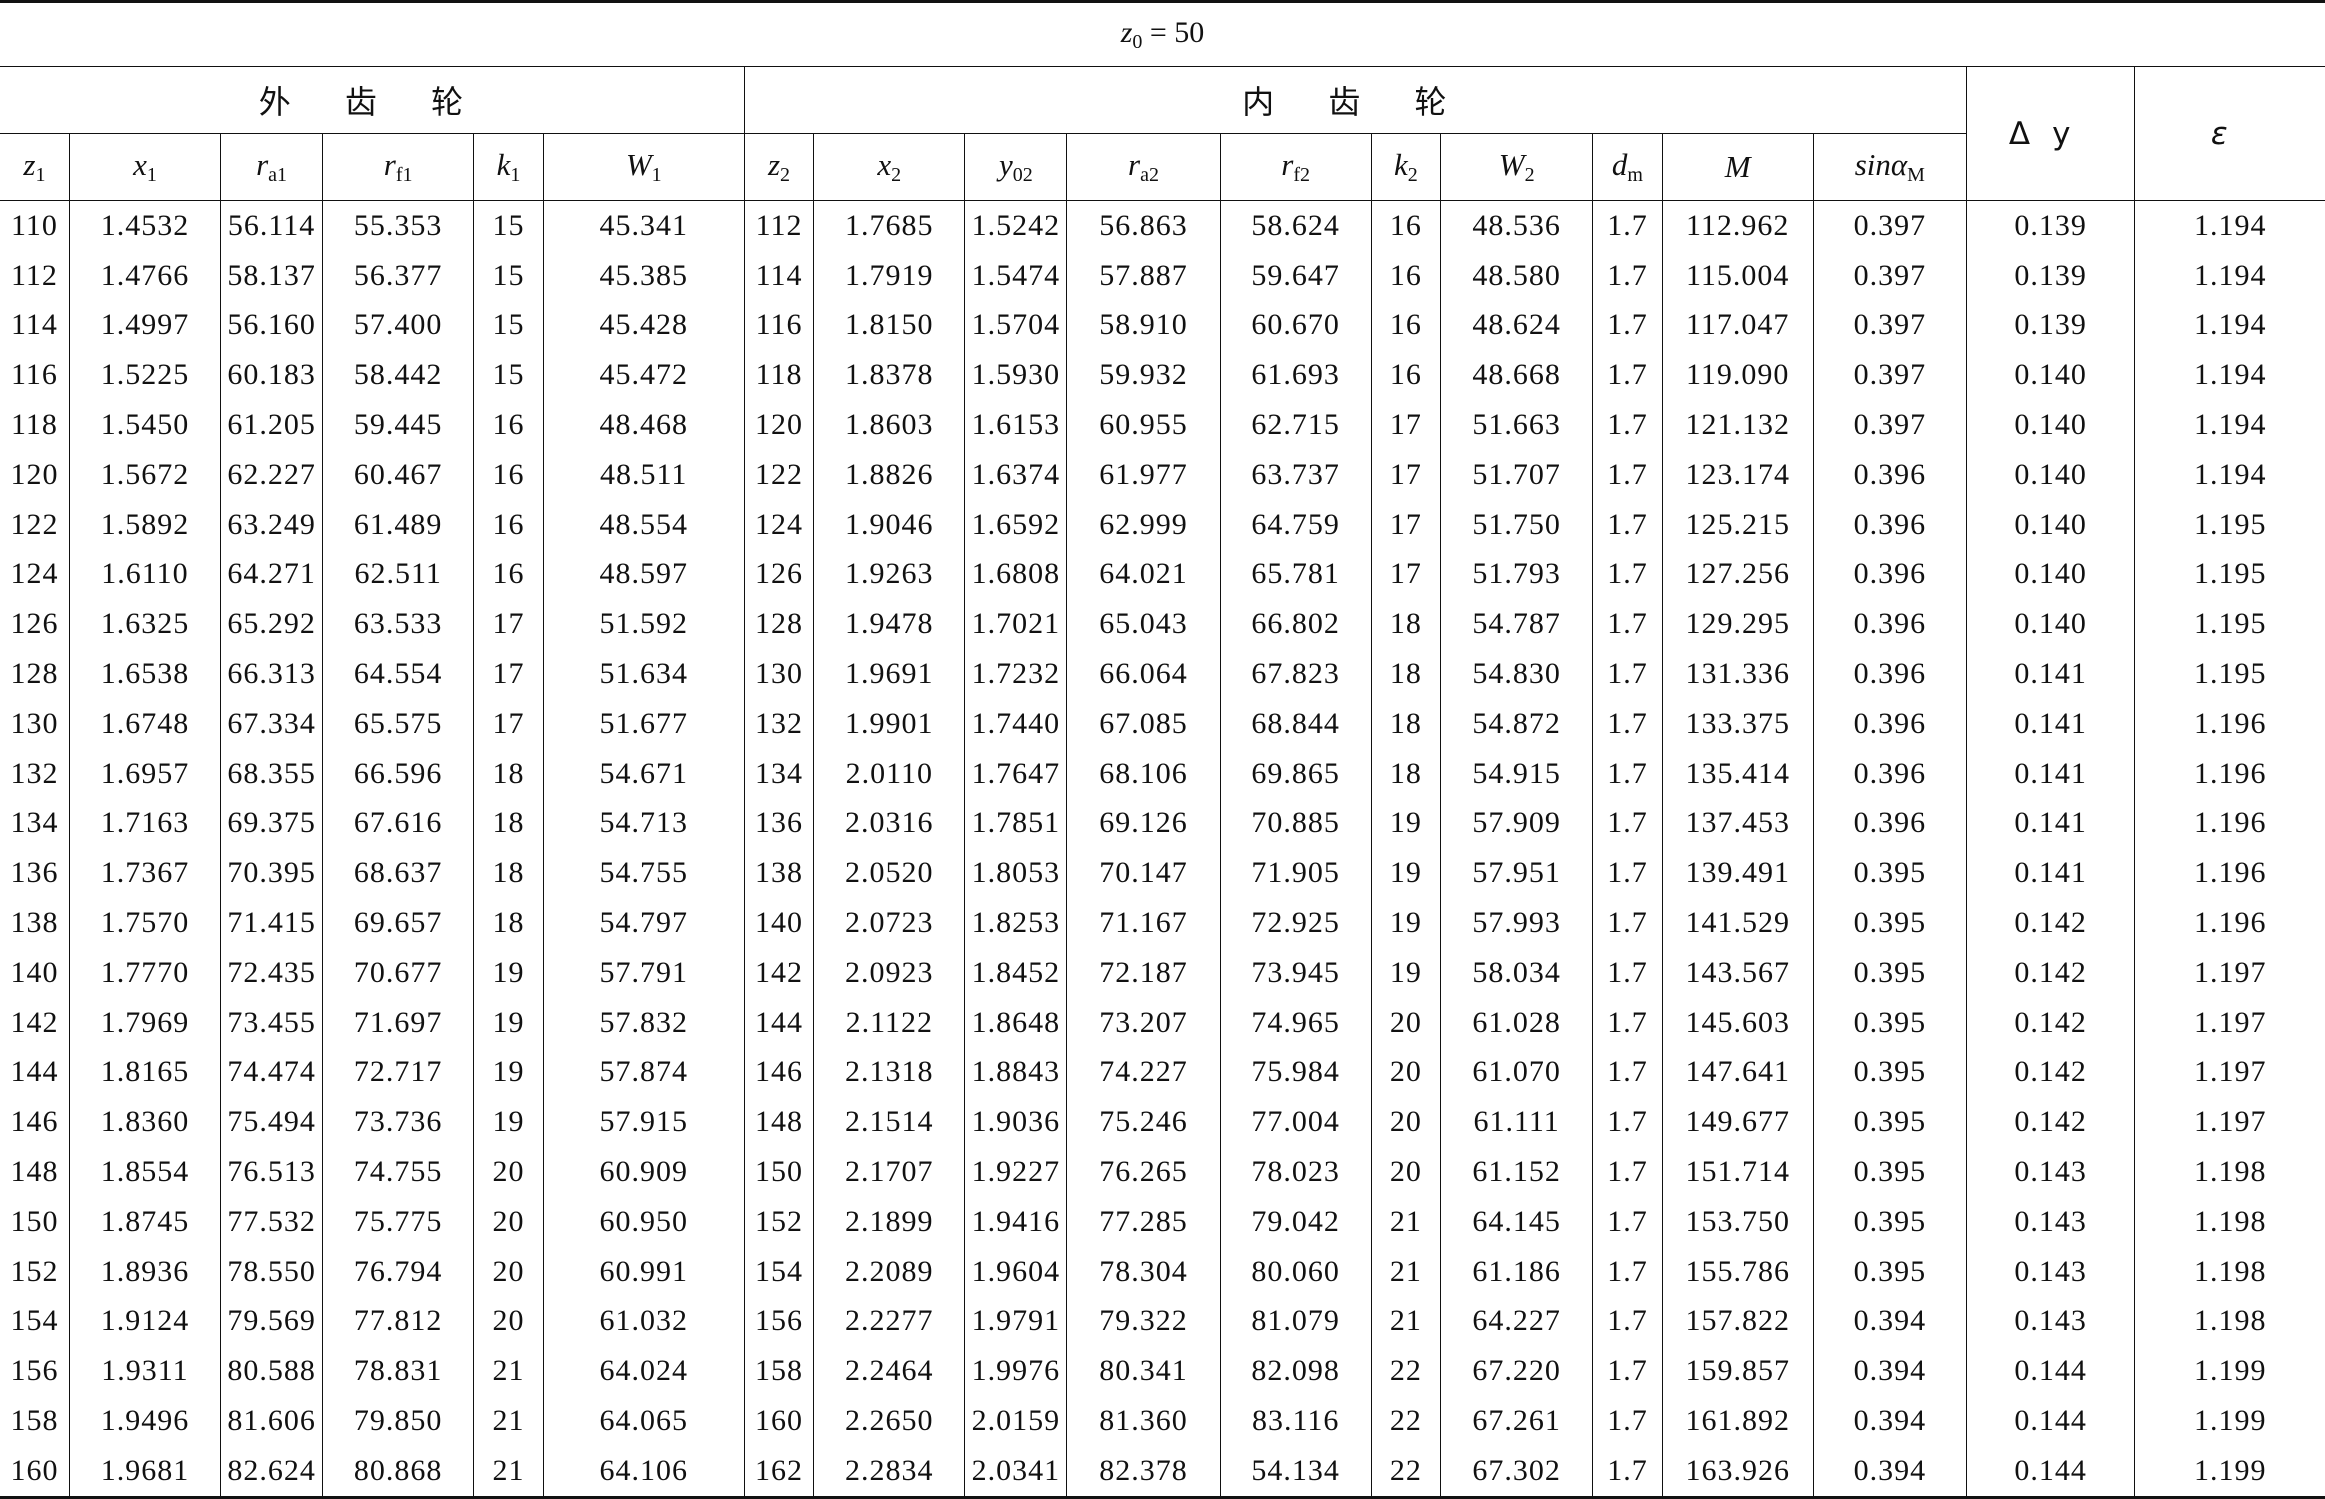 This screenshot has width=2325, height=1499. I want to click on cell-w2: 54.787, so click(1517, 624).